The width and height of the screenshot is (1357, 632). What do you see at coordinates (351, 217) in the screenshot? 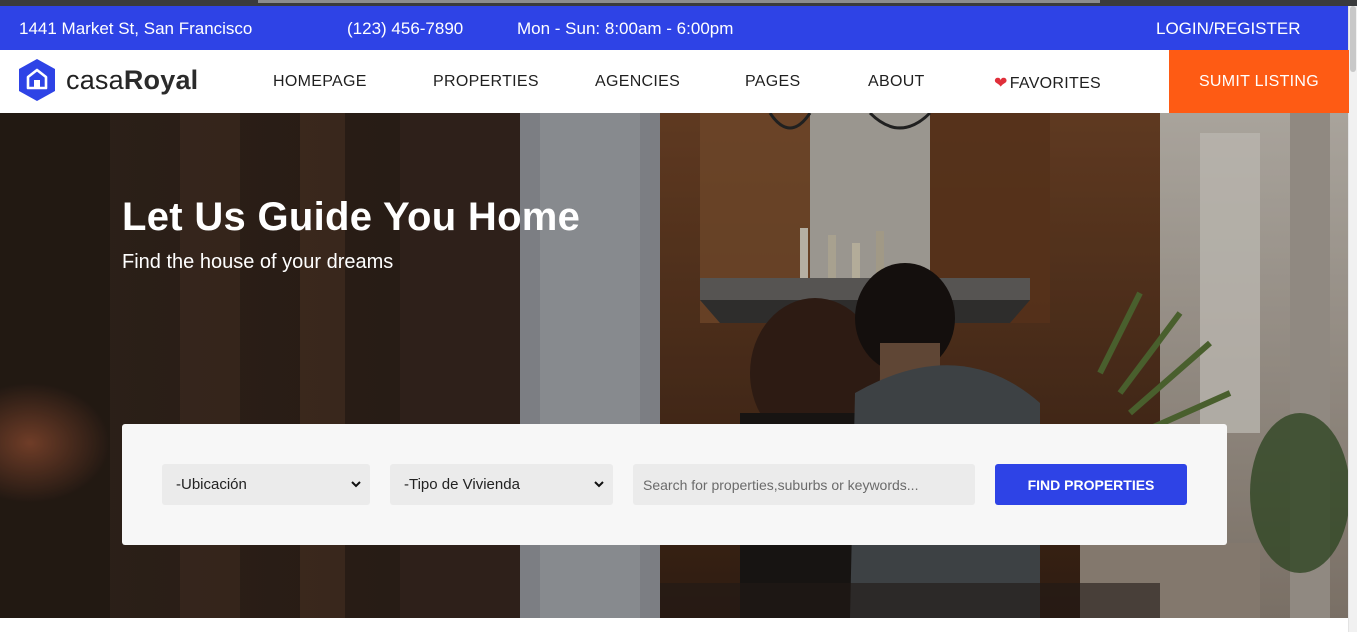
I see `hero-title: Let Us Guide You Home` at bounding box center [351, 217].